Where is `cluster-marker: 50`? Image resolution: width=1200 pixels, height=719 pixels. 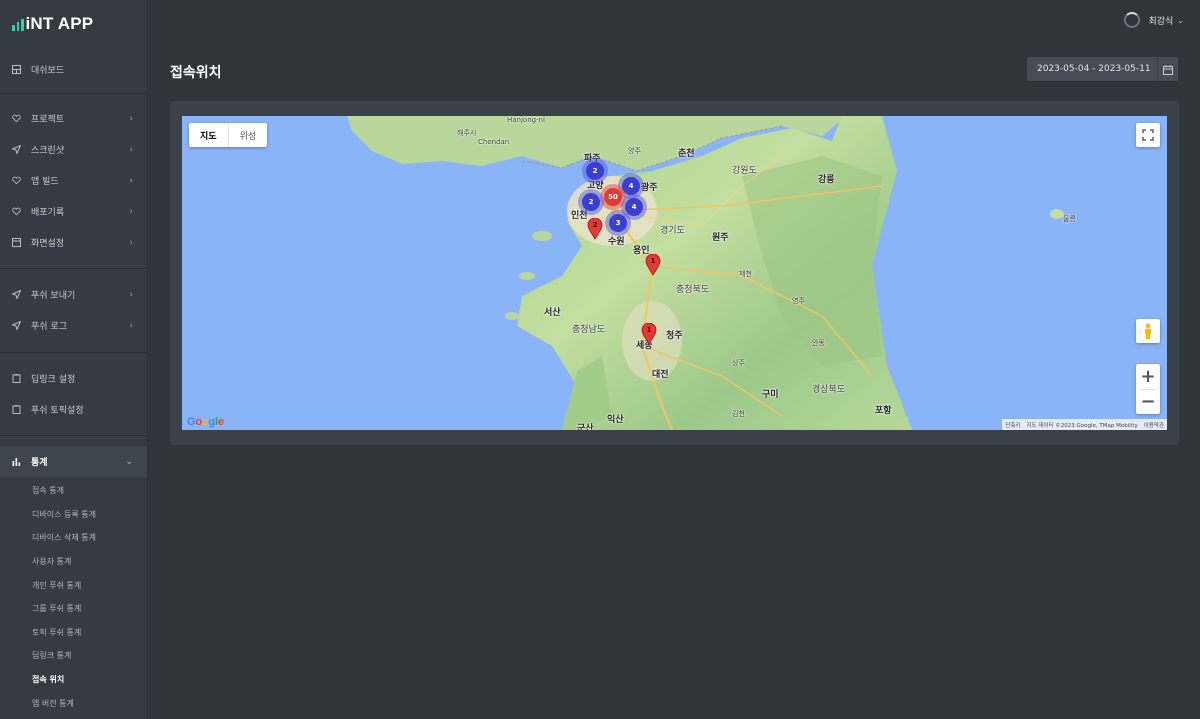
cluster-marker: 50 is located at coordinates (613, 197).